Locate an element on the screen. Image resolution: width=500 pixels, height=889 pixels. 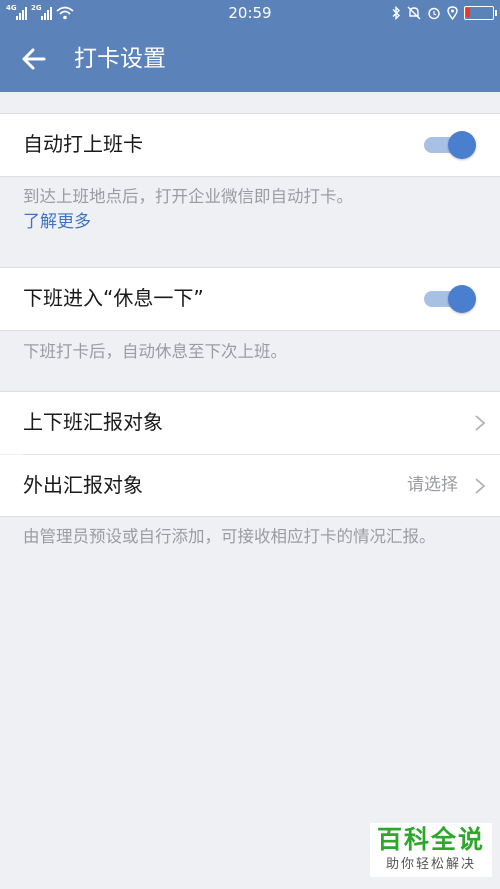
page-title: 打卡设置 is located at coordinates (120, 59).